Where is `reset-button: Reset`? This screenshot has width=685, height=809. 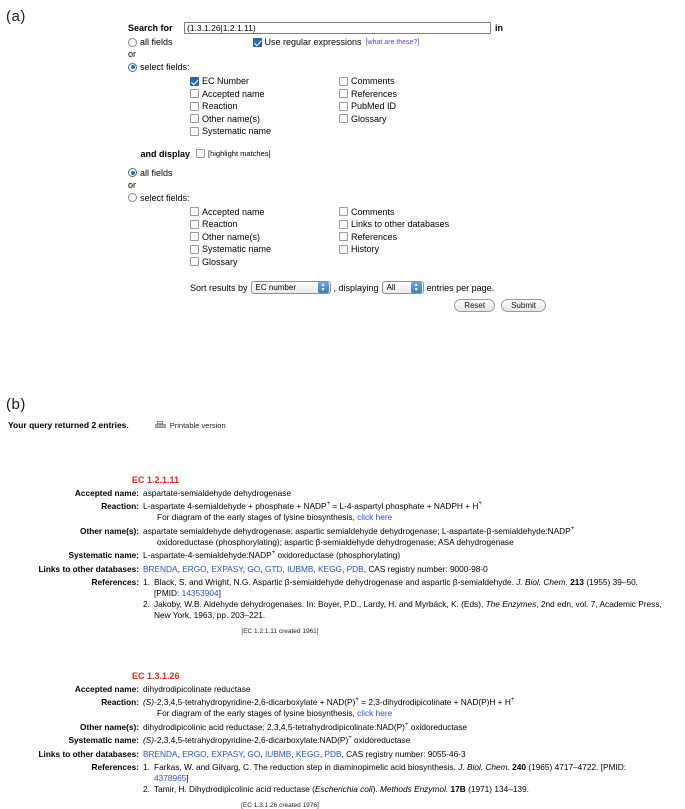 reset-button: Reset is located at coordinates (475, 305).